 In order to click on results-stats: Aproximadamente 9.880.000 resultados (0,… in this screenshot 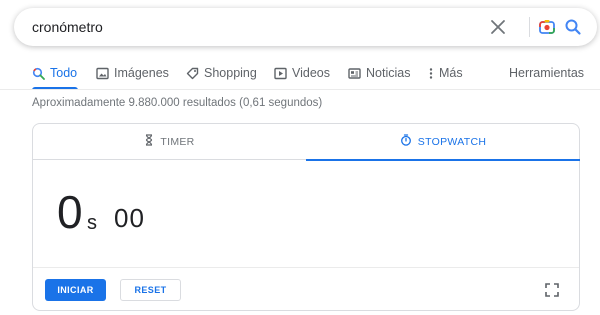, I will do `click(177, 103)`.